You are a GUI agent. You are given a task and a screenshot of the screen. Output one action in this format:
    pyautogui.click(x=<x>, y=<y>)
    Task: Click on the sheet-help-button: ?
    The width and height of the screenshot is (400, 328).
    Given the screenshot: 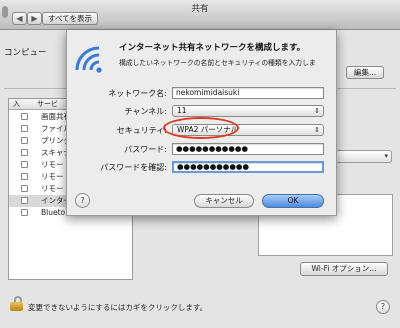 What is the action you would take?
    pyautogui.click(x=82, y=200)
    